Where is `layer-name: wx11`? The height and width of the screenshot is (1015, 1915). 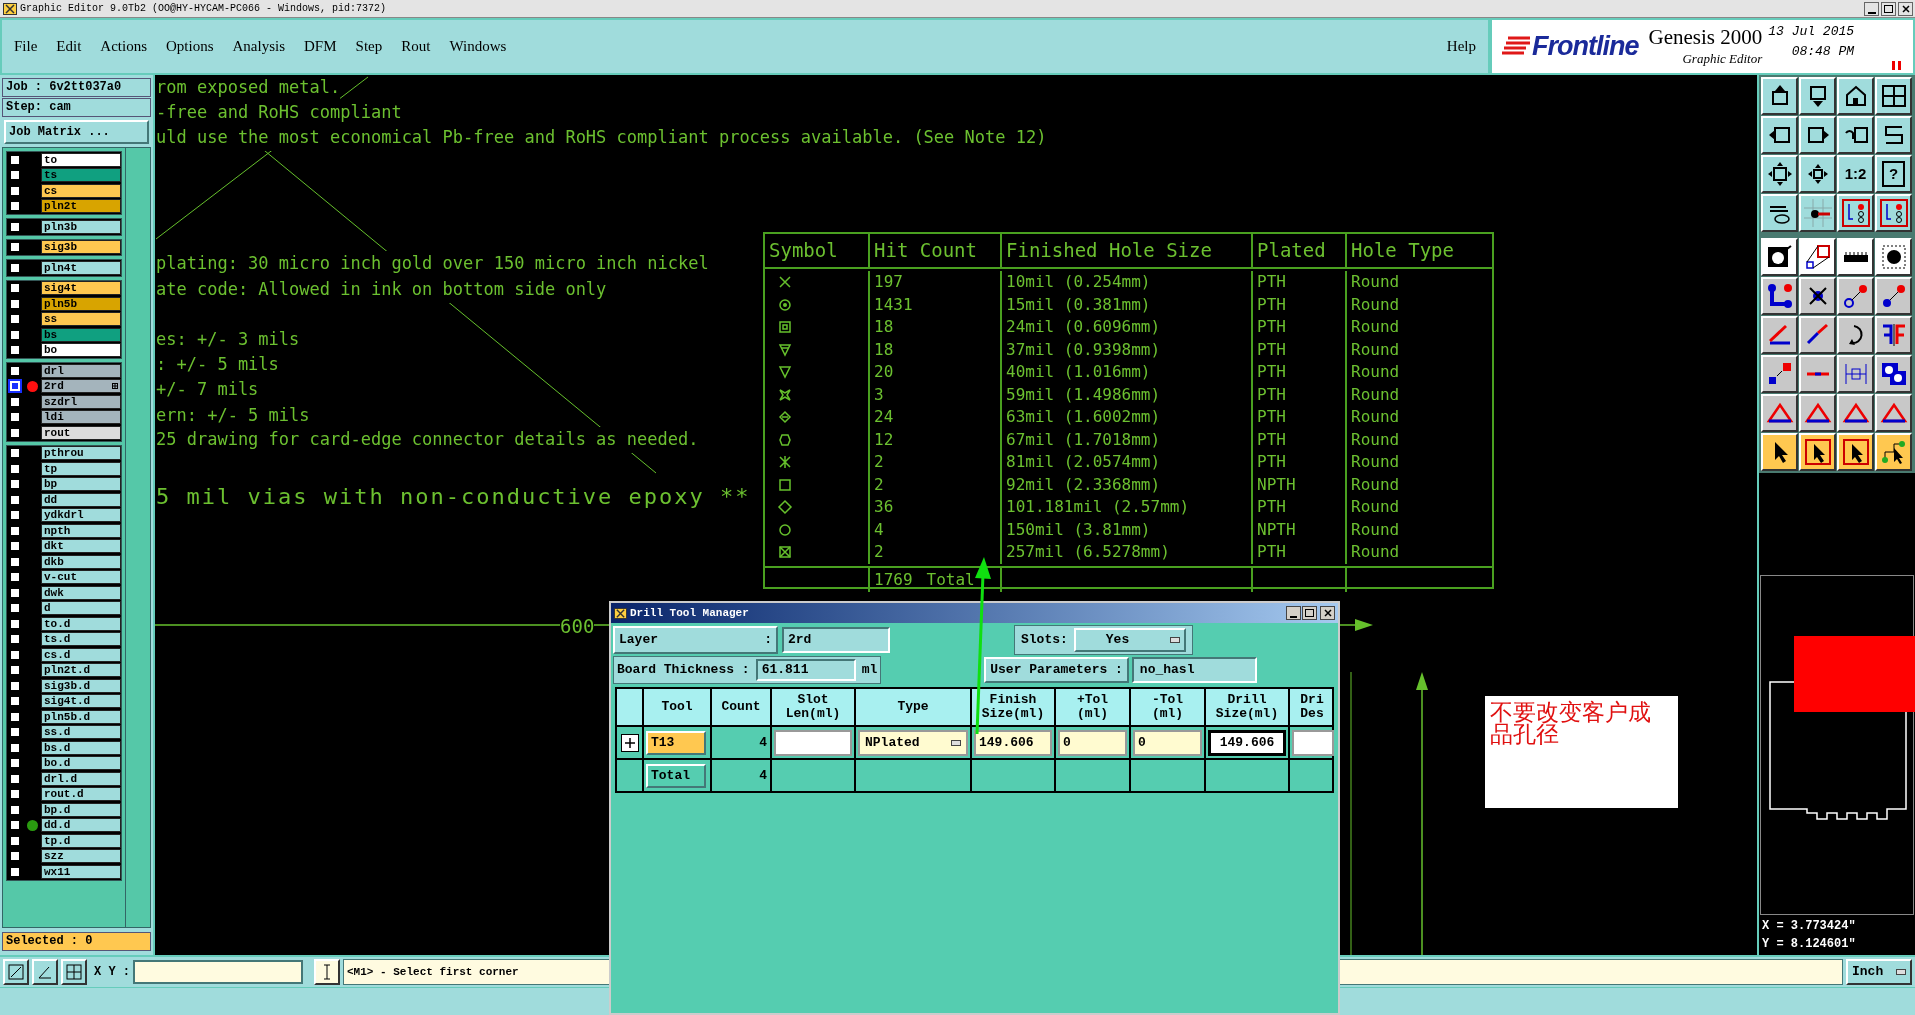
layer-name: wx11 is located at coordinates (81, 871).